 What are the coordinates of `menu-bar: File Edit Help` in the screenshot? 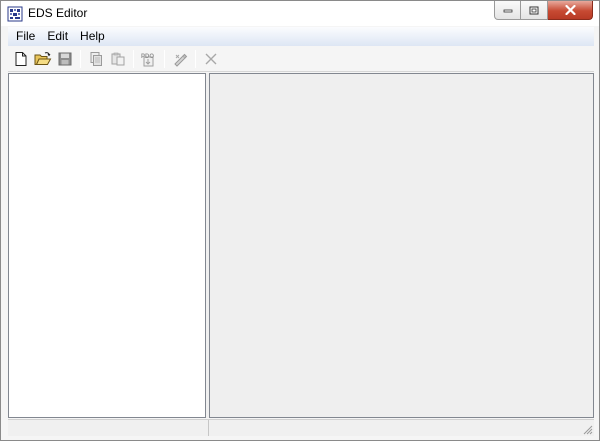 It's located at (301, 36).